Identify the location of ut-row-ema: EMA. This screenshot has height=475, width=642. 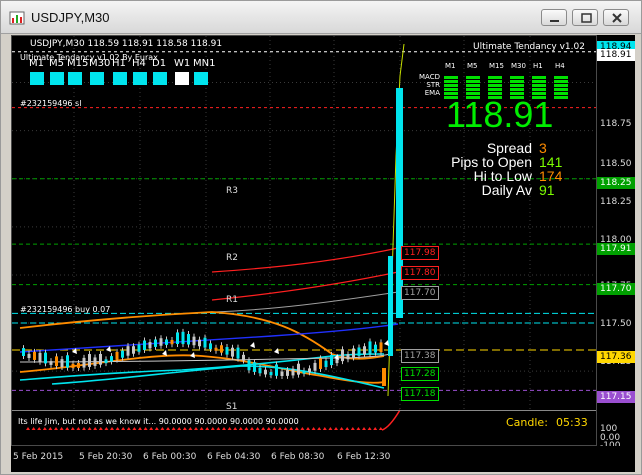
(432, 93).